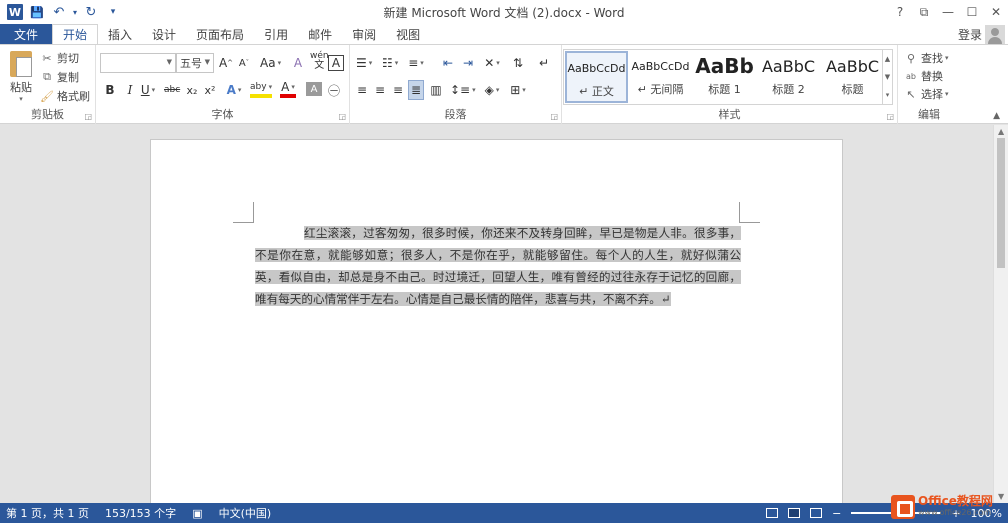  I want to click on tab-page-layout: 页面布局, so click(220, 34).